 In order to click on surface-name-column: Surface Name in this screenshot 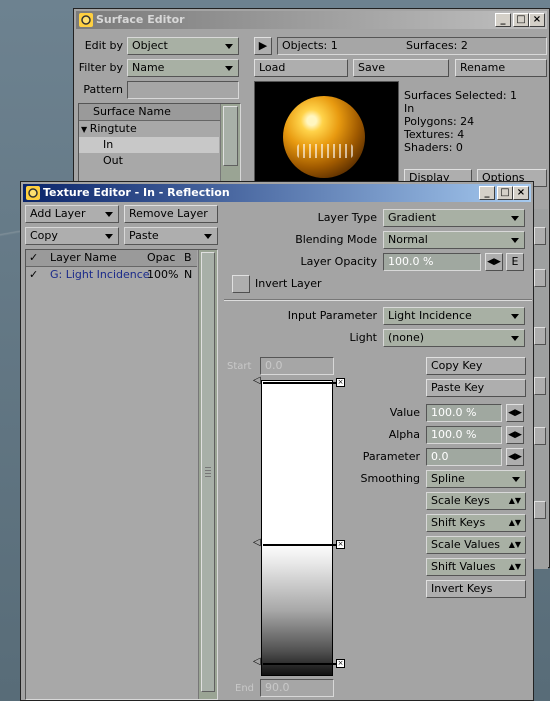, I will do `click(132, 111)`.